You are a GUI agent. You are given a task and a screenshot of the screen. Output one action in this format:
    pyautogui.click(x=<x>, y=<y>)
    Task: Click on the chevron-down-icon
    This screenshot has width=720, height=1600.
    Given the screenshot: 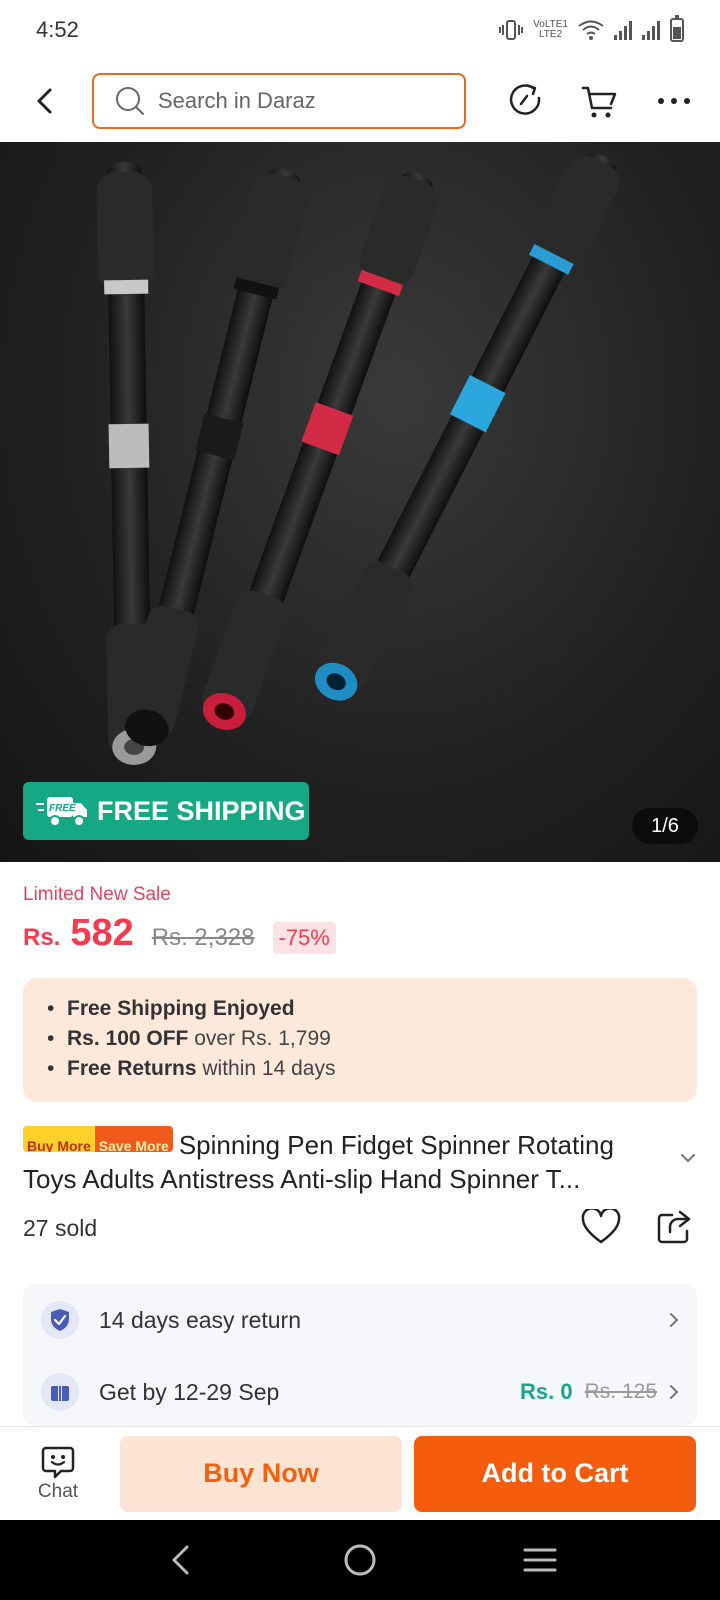 What is the action you would take?
    pyautogui.click(x=688, y=1158)
    